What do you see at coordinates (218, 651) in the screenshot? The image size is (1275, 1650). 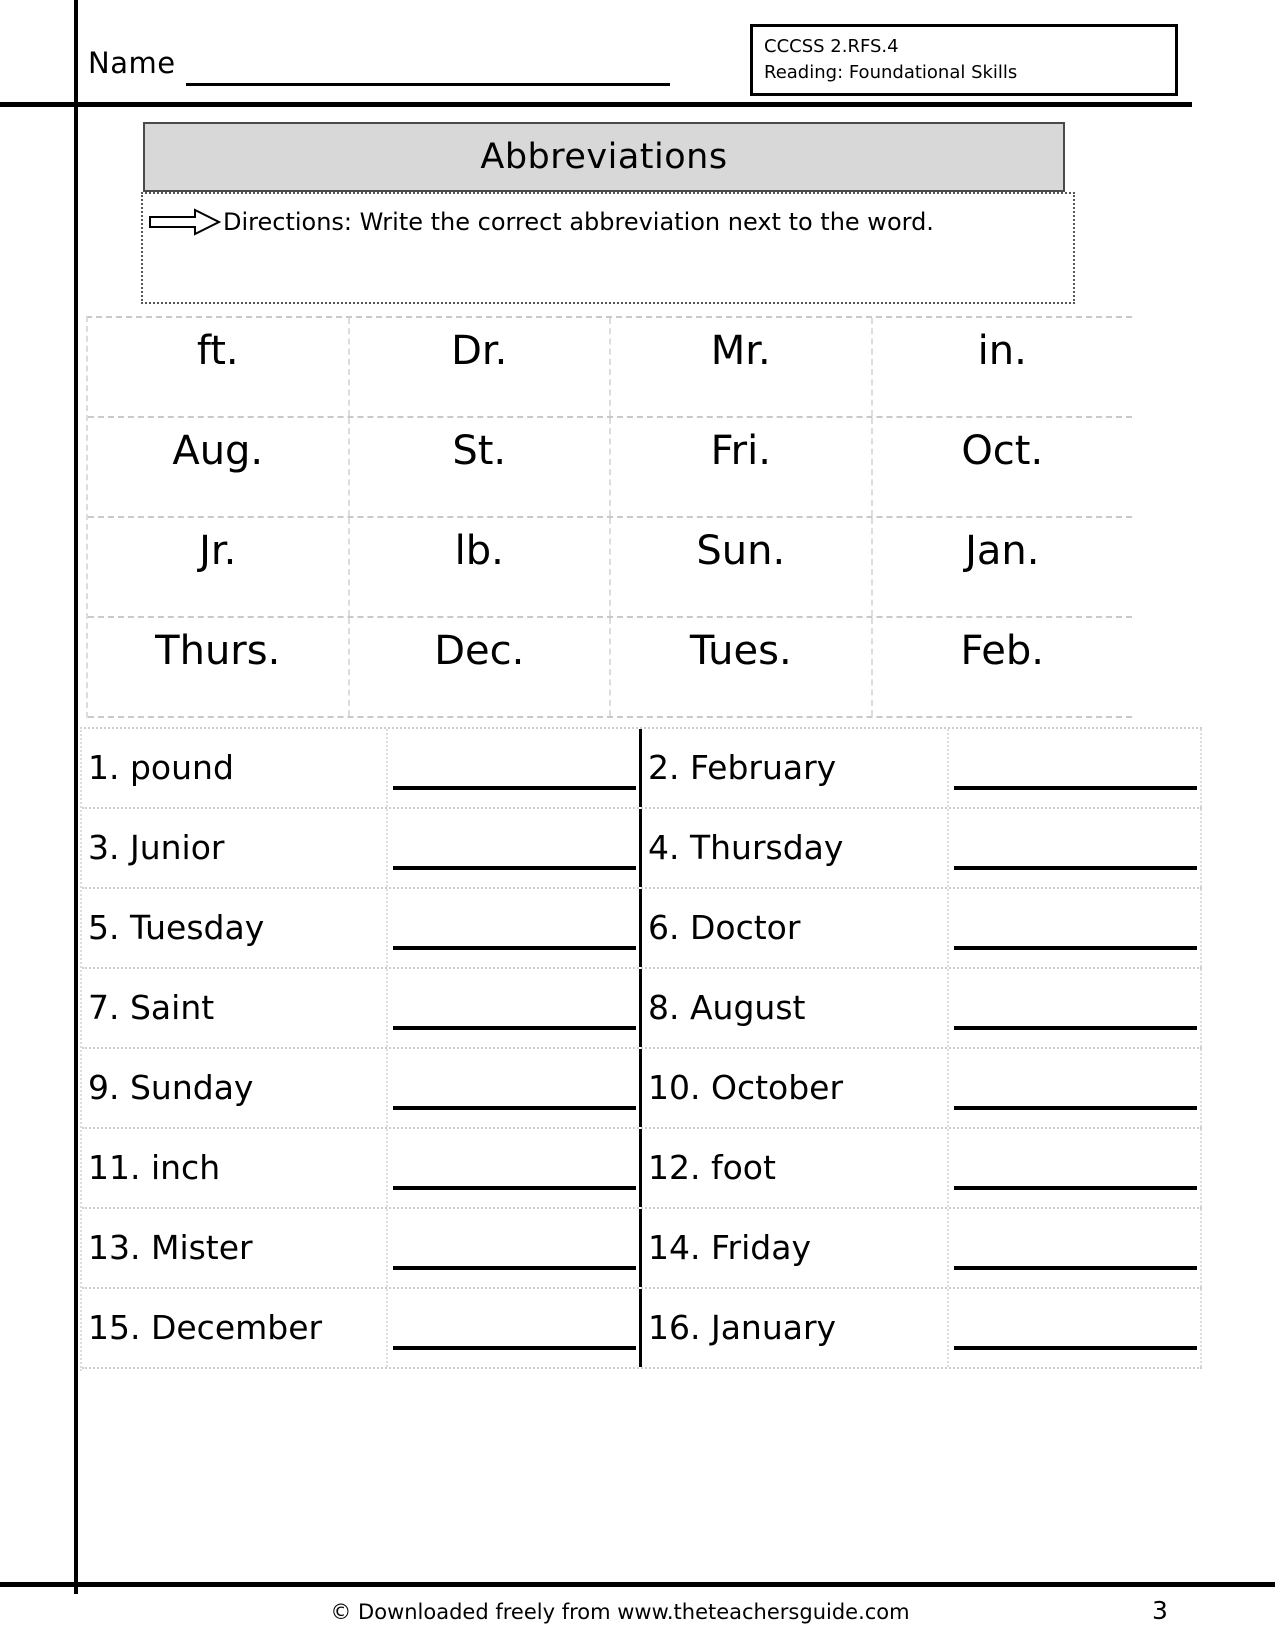 I see `word-bank-word: Thurs.` at bounding box center [218, 651].